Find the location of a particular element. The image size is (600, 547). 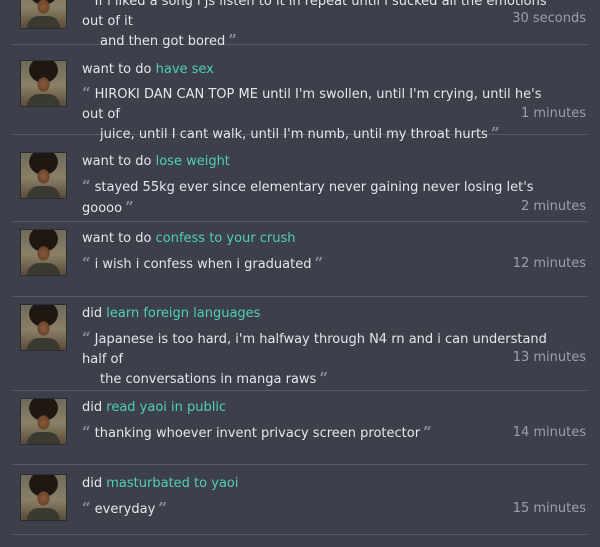

entry-quote: “everyday” is located at coordinates (319, 509).